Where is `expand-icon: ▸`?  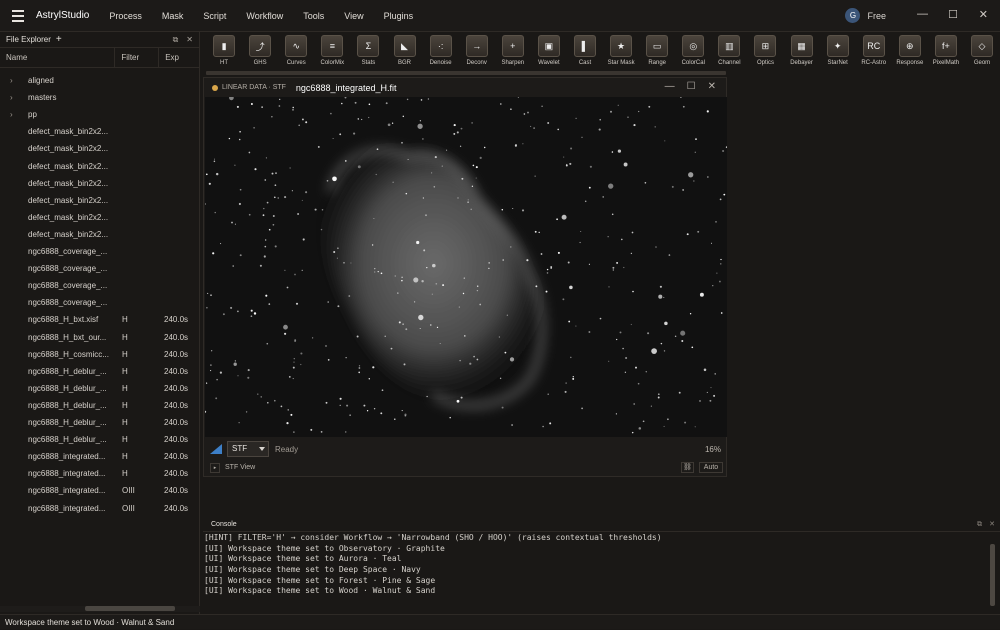 expand-icon: ▸ is located at coordinates (215, 467).